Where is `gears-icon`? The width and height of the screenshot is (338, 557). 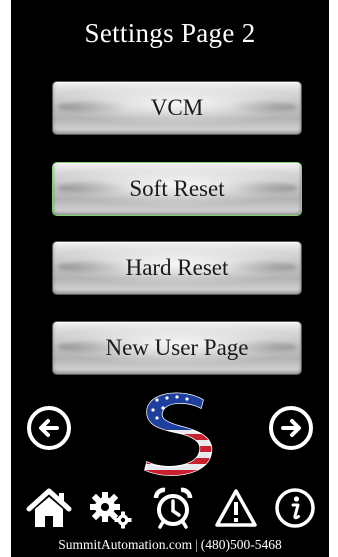 gears-icon is located at coordinates (111, 508).